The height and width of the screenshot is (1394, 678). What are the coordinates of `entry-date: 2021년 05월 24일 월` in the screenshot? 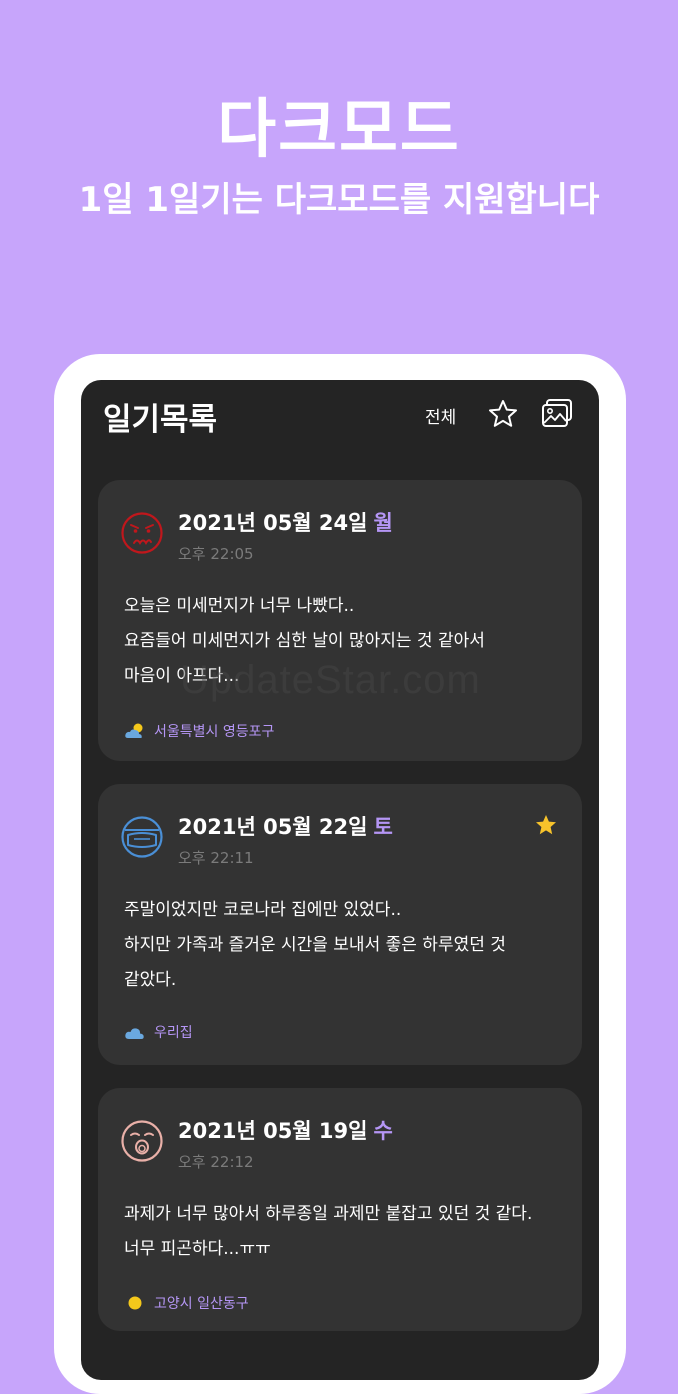 It's located at (285, 522).